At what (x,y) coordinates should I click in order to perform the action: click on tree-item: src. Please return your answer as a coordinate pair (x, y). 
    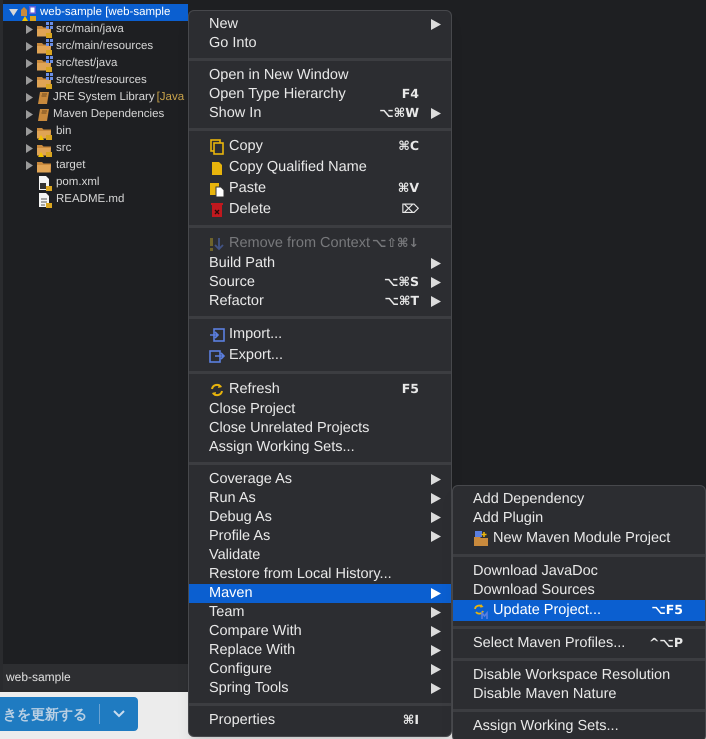
    Looking at the image, I should click on (37, 148).